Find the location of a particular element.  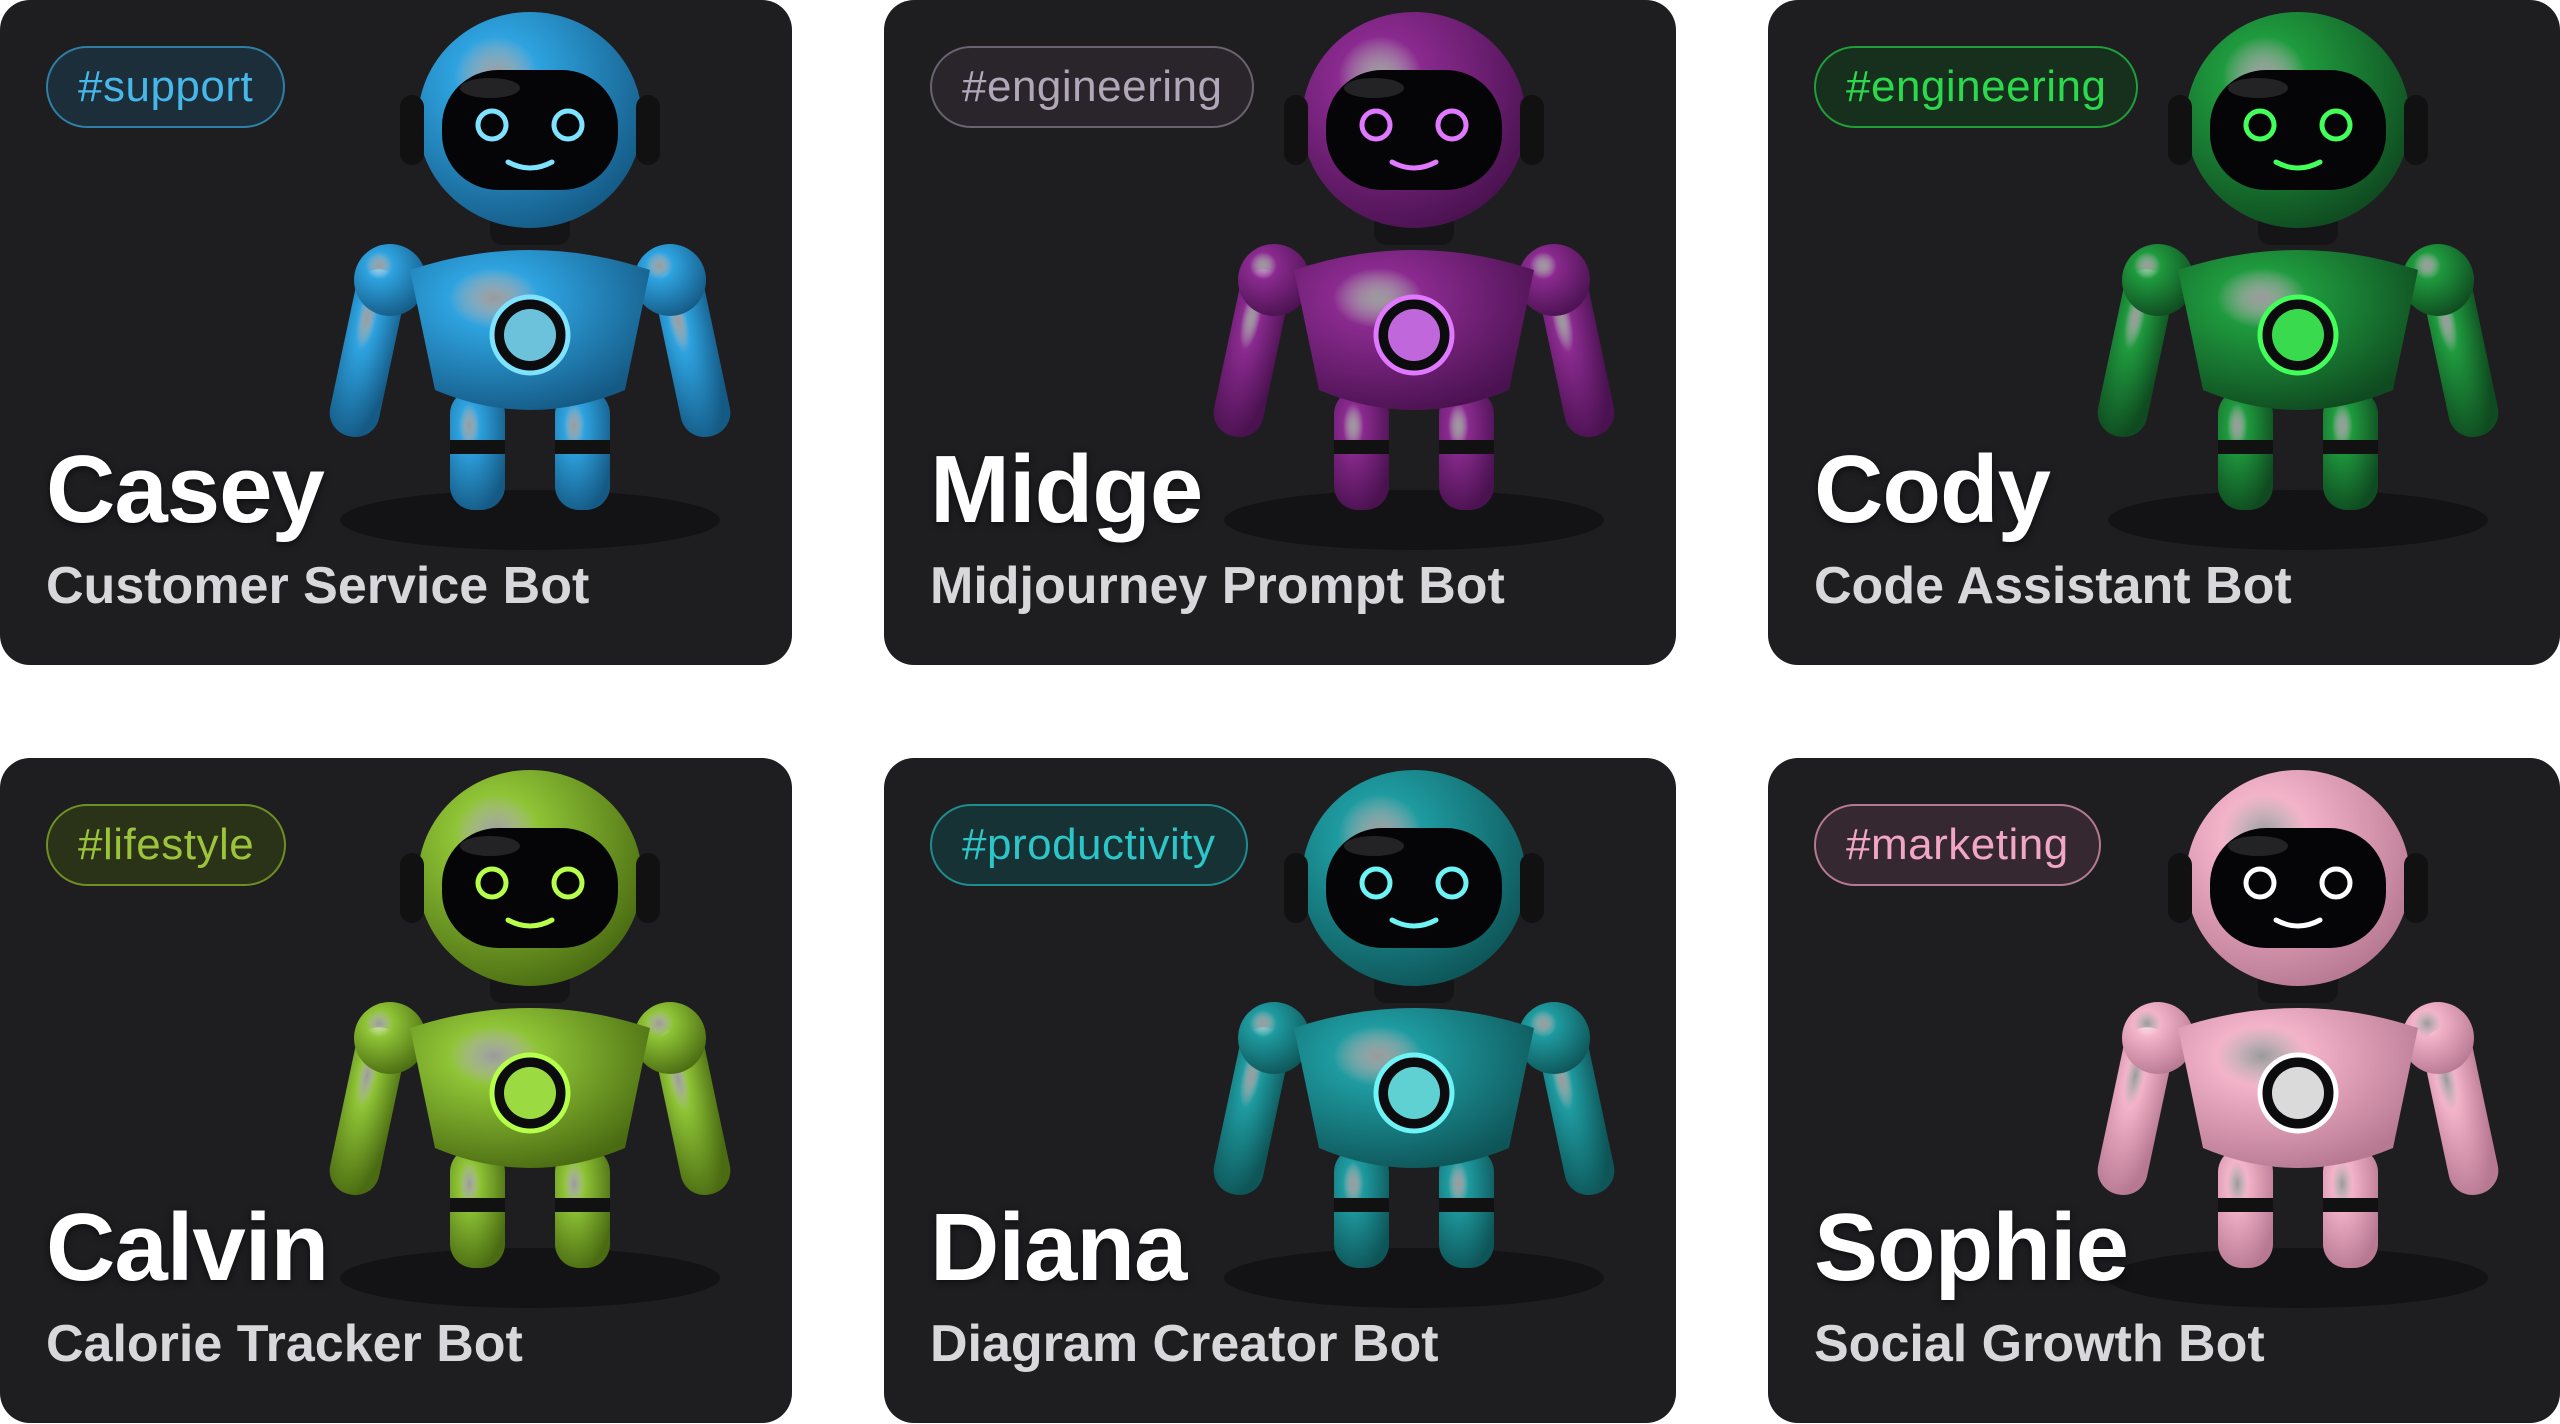

bot-card-sophie: #marketing Sophie Social Growth Bot is located at coordinates (2164, 1090).